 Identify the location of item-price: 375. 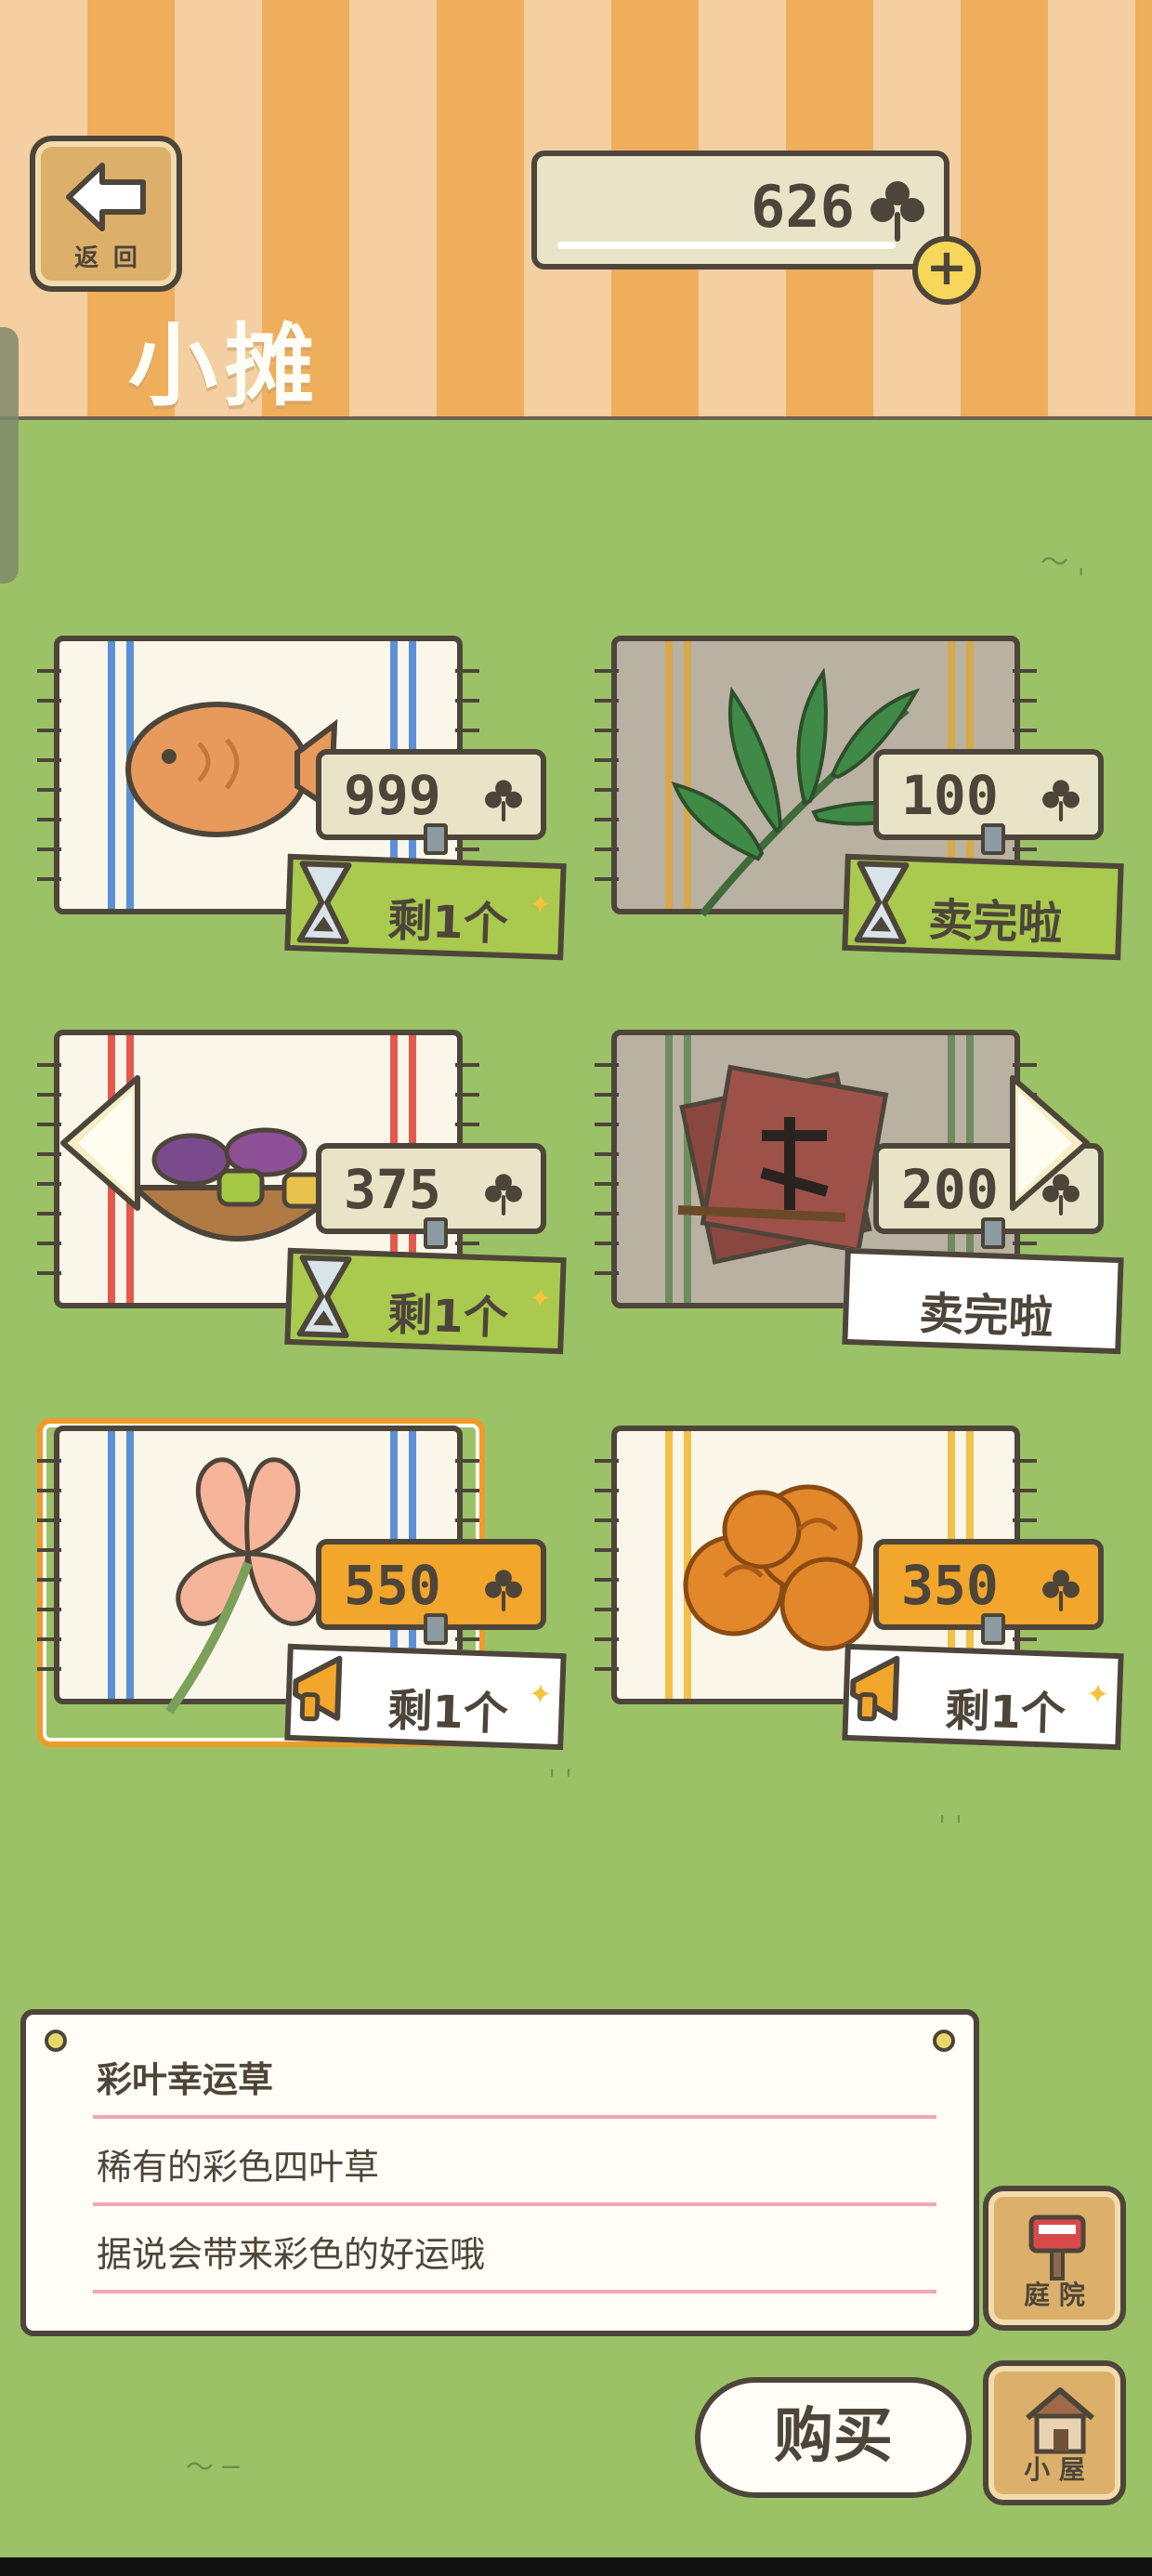
(392, 1189).